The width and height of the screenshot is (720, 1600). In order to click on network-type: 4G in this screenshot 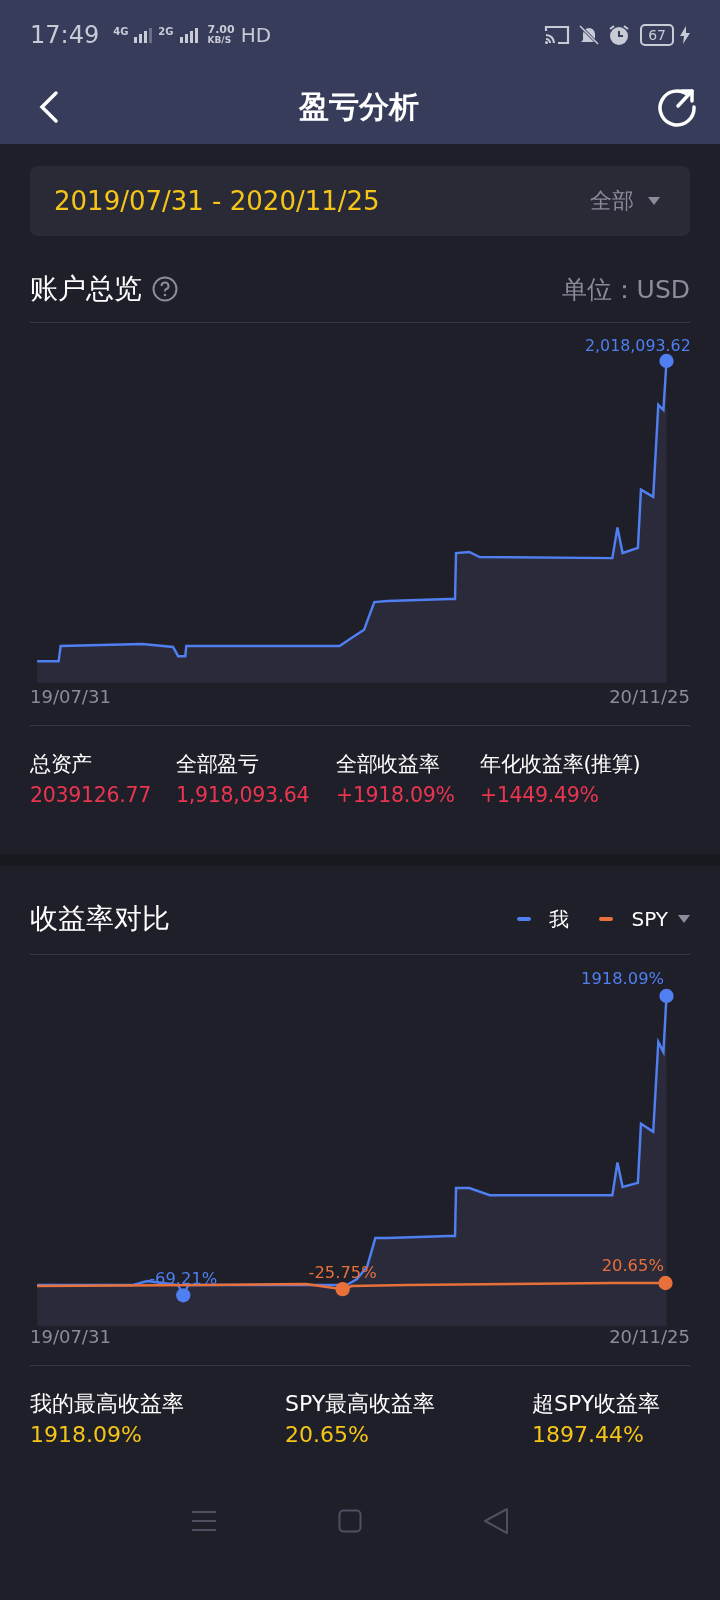, I will do `click(121, 31)`.